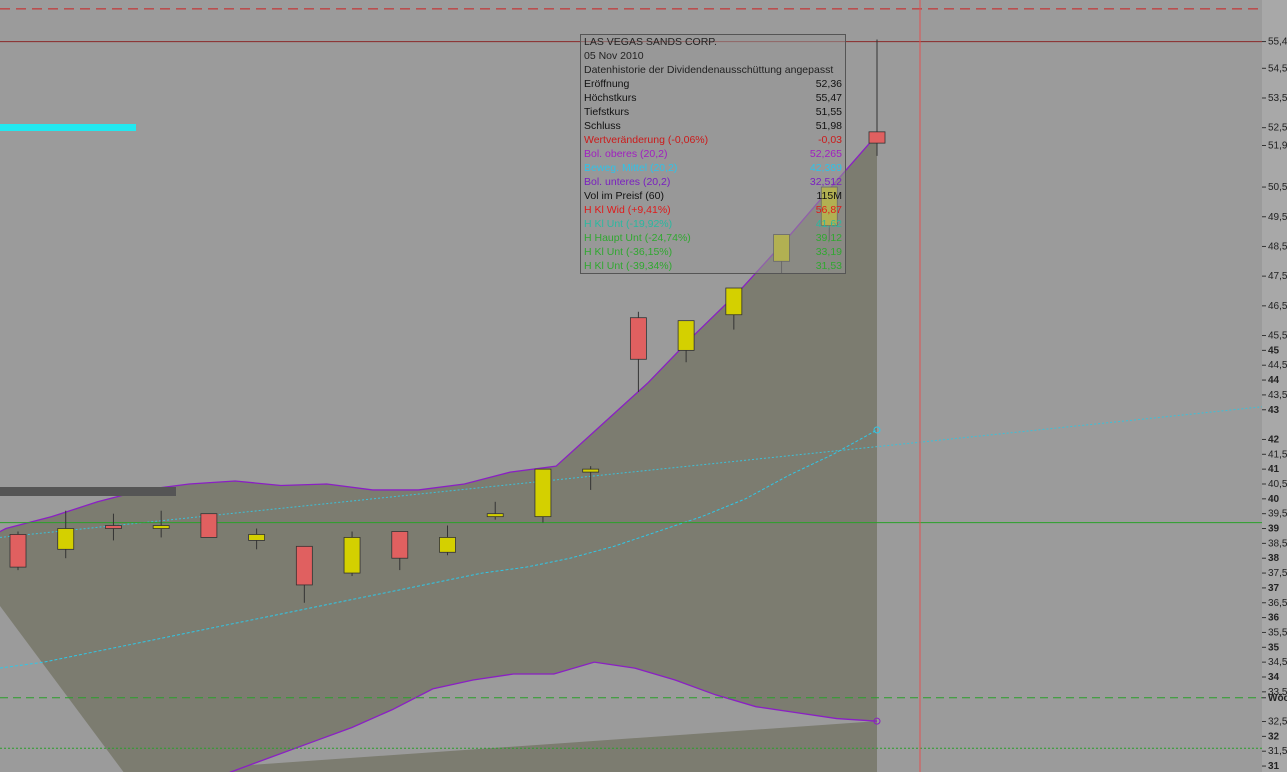 The height and width of the screenshot is (772, 1287). Describe the element at coordinates (828, 126) in the screenshot. I see `tooltip-row-value: 51,98` at that location.